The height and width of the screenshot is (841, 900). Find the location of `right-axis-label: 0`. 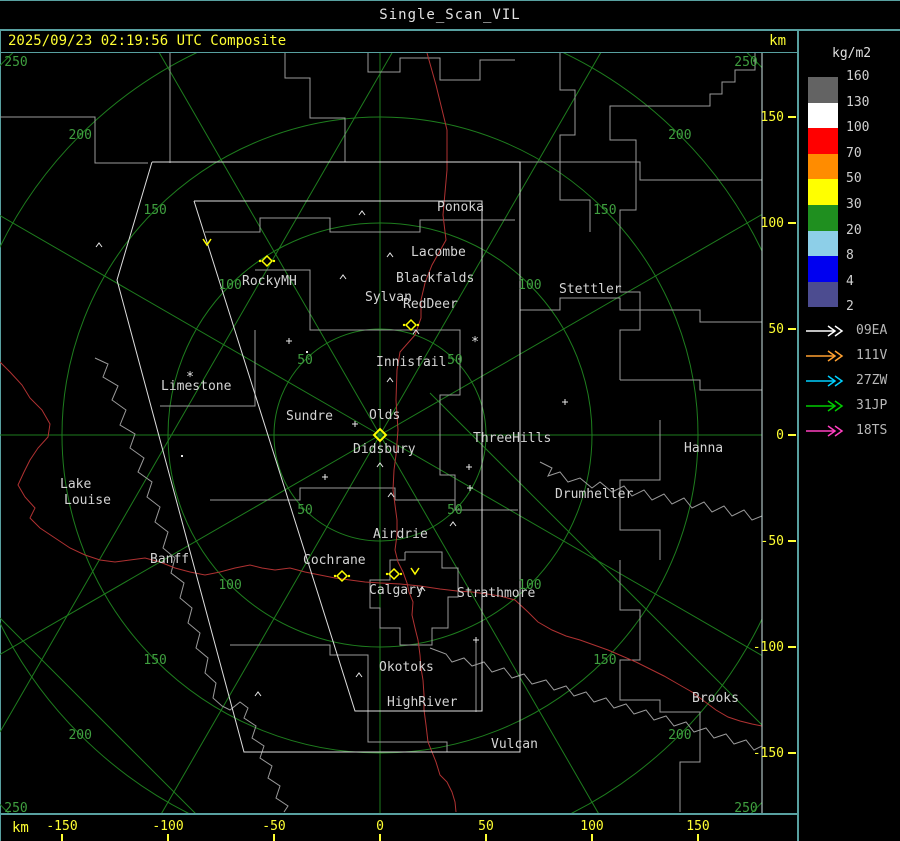

right-axis-label: 0 is located at coordinates (780, 435).